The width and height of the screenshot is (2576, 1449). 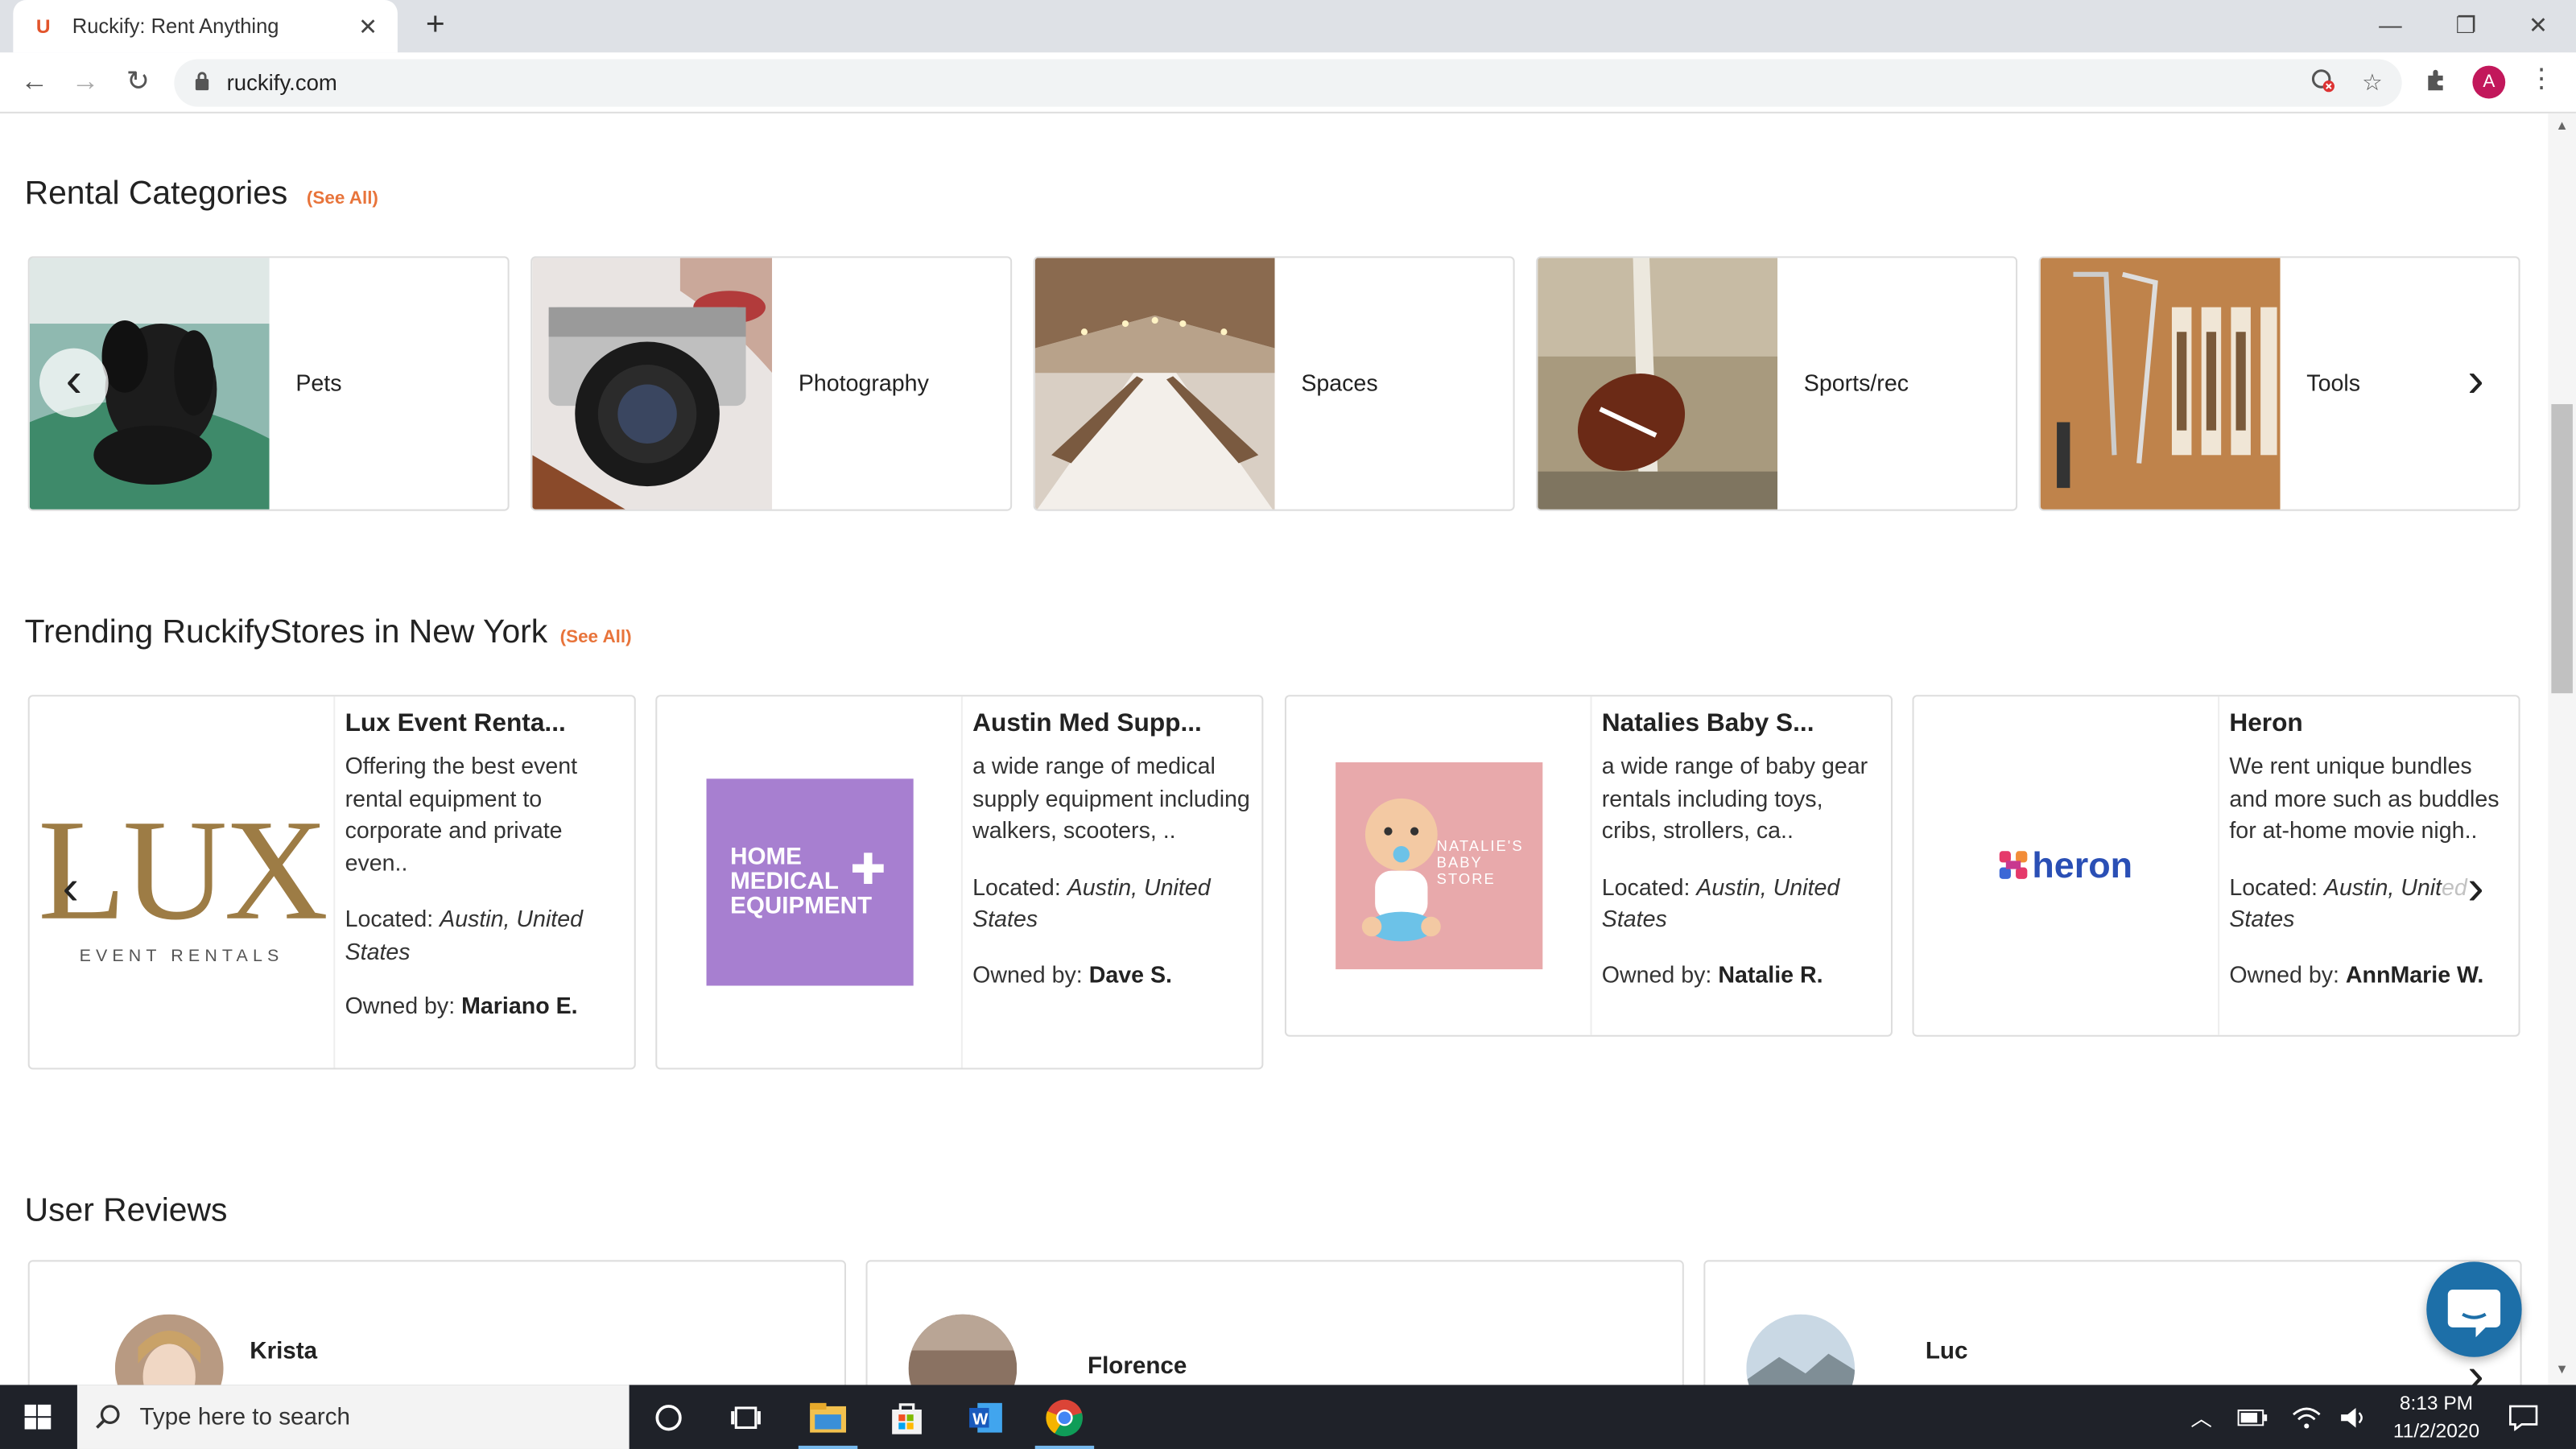 What do you see at coordinates (2562, 549) in the screenshot?
I see `scrollbar-thumb` at bounding box center [2562, 549].